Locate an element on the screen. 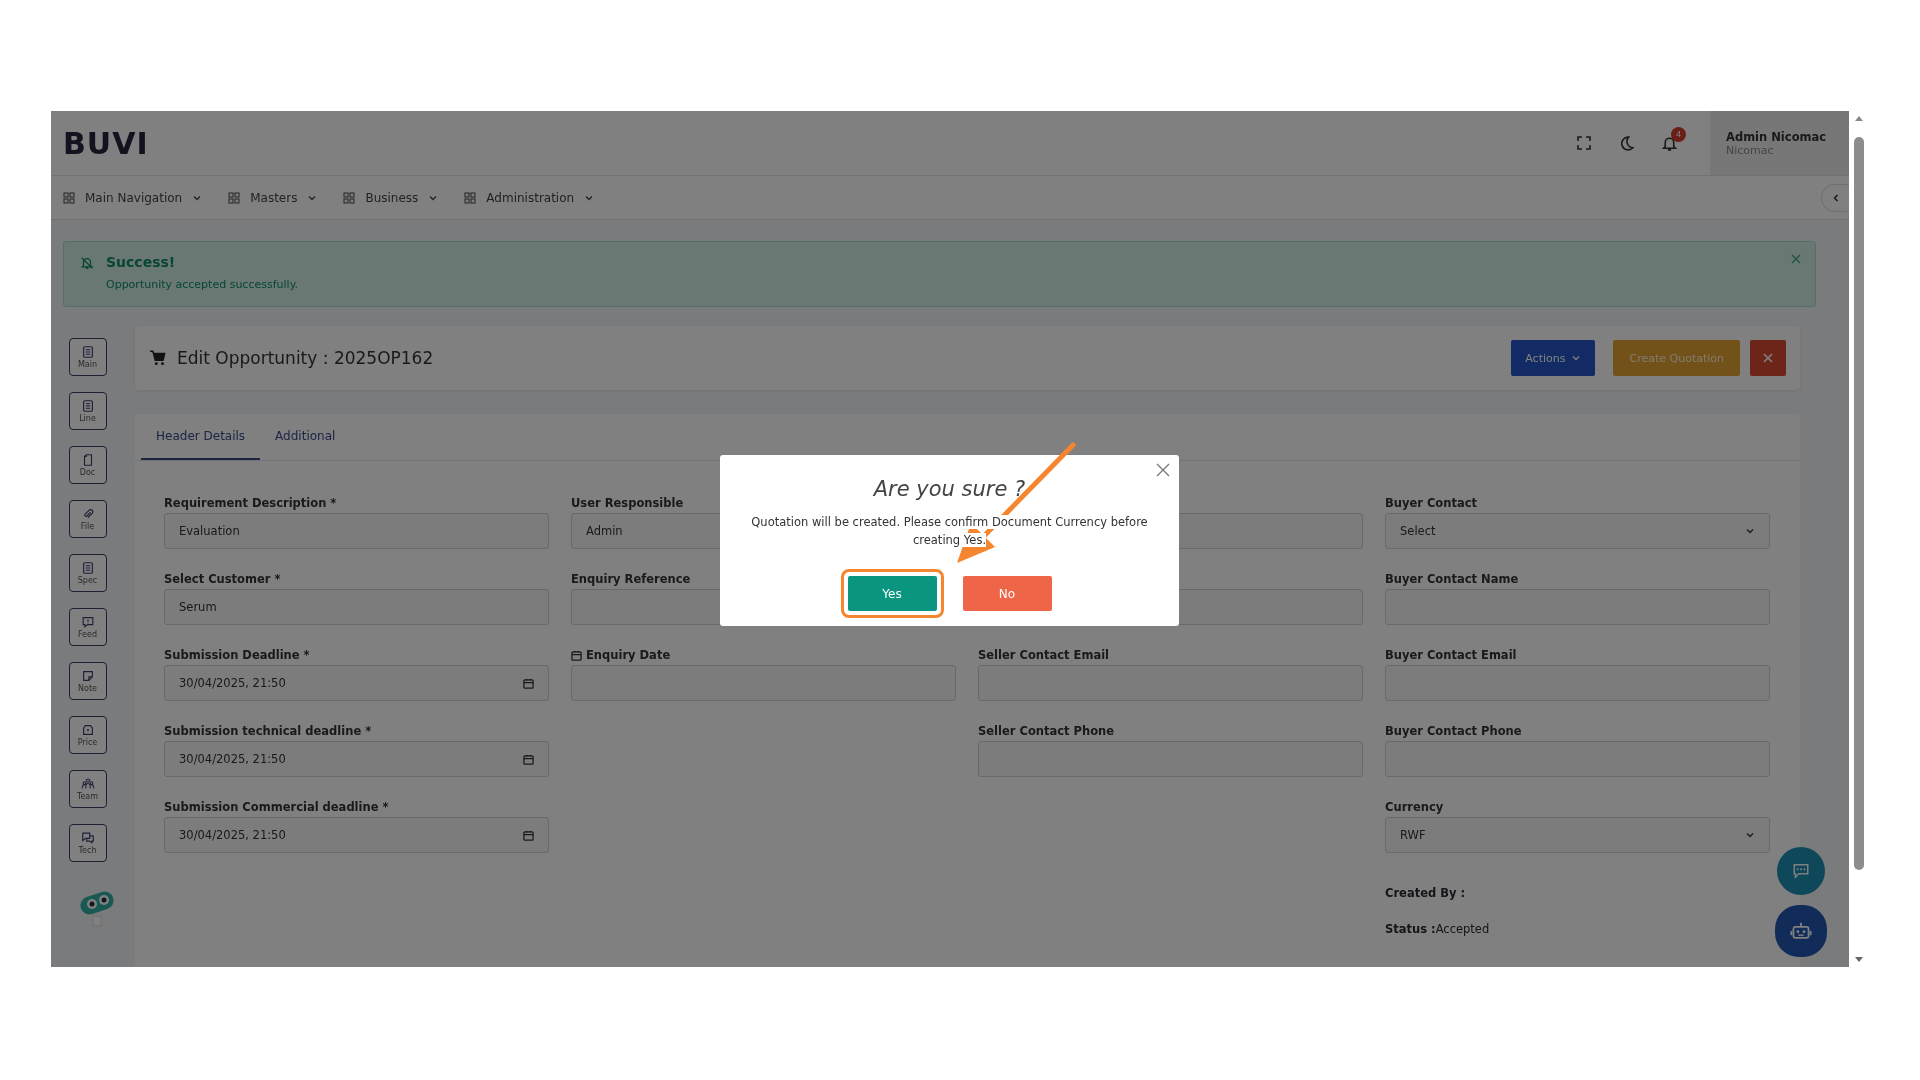  field-label: Currency is located at coordinates (1414, 807).